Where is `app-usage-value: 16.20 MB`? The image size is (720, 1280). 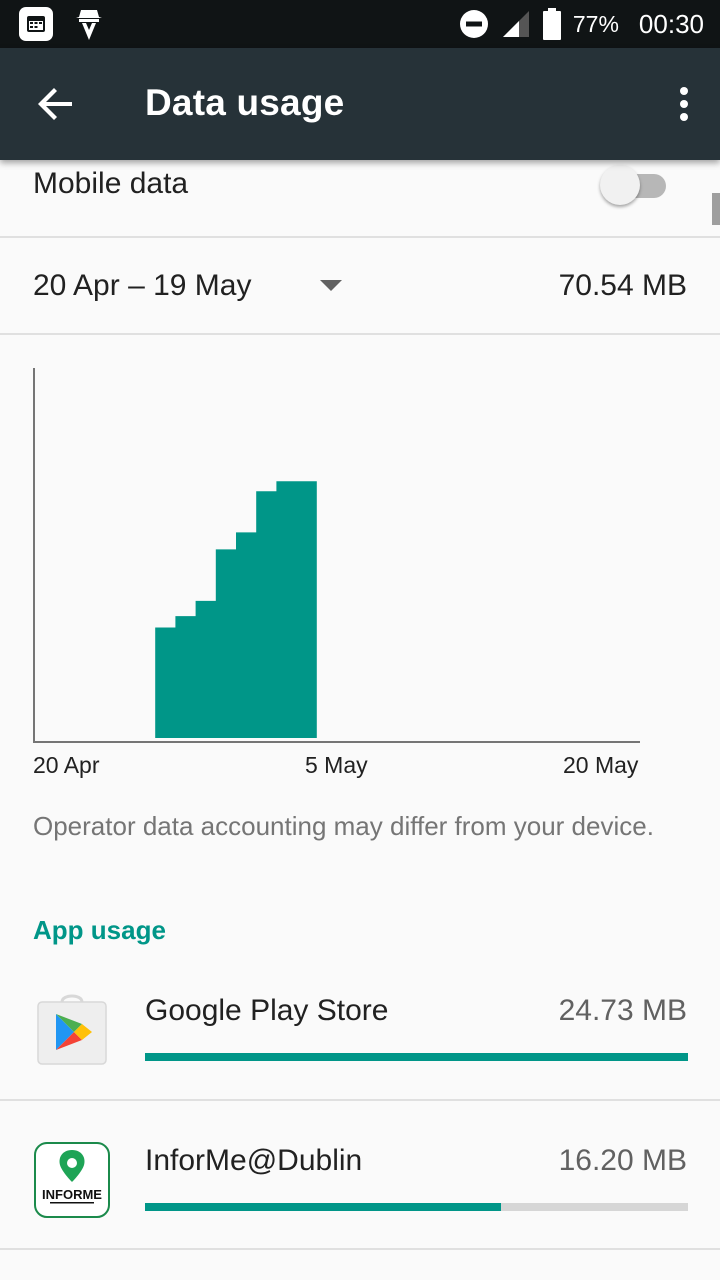
app-usage-value: 16.20 MB is located at coordinates (622, 1160).